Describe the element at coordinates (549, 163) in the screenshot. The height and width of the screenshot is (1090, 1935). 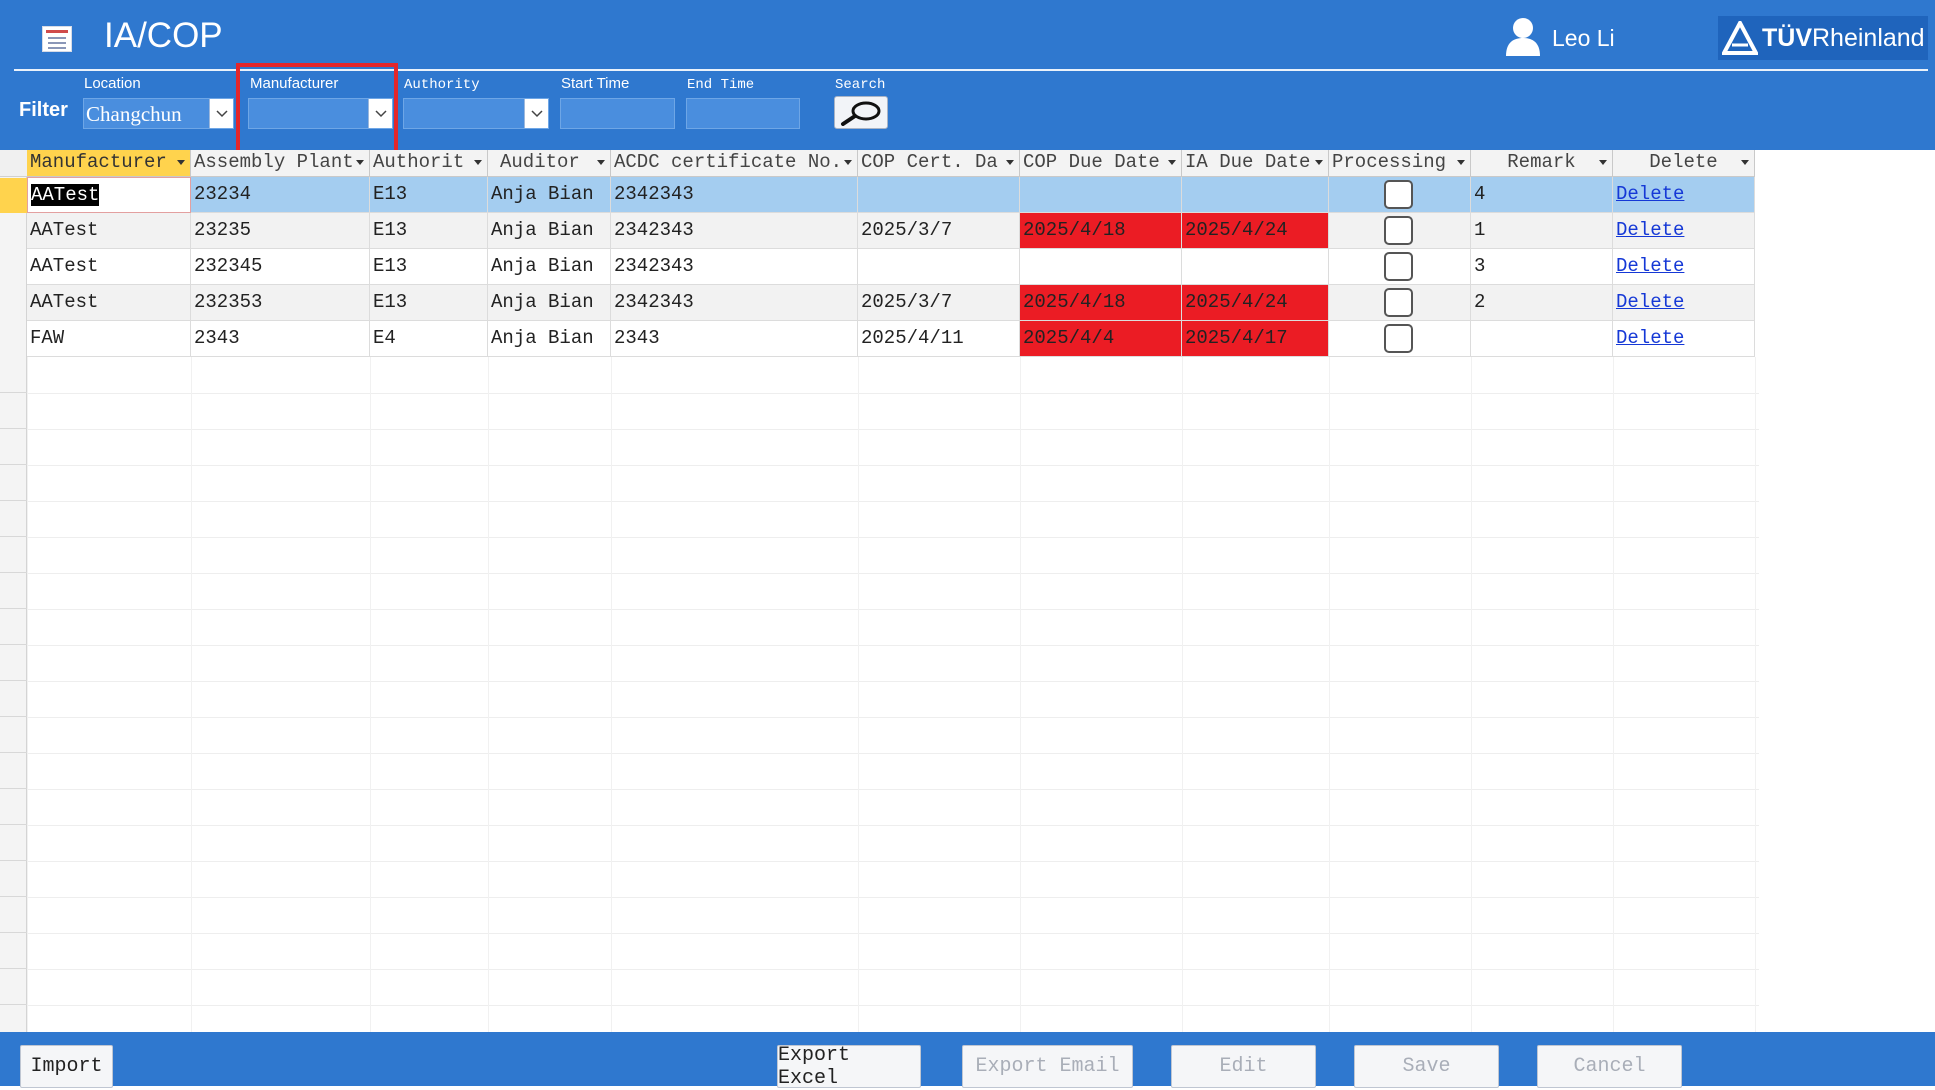
I see `column-header-auditor: Auditor` at that location.